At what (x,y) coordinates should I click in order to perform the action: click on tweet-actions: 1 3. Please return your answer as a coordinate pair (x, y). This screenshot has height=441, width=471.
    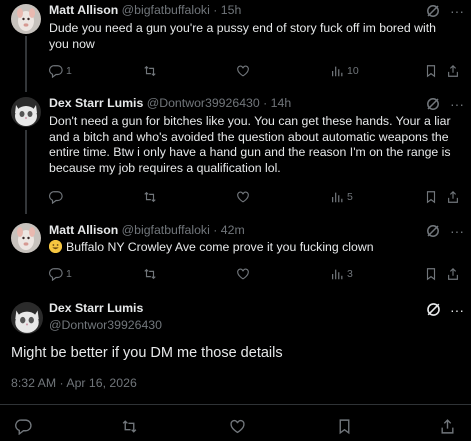
    Looking at the image, I should click on (254, 274).